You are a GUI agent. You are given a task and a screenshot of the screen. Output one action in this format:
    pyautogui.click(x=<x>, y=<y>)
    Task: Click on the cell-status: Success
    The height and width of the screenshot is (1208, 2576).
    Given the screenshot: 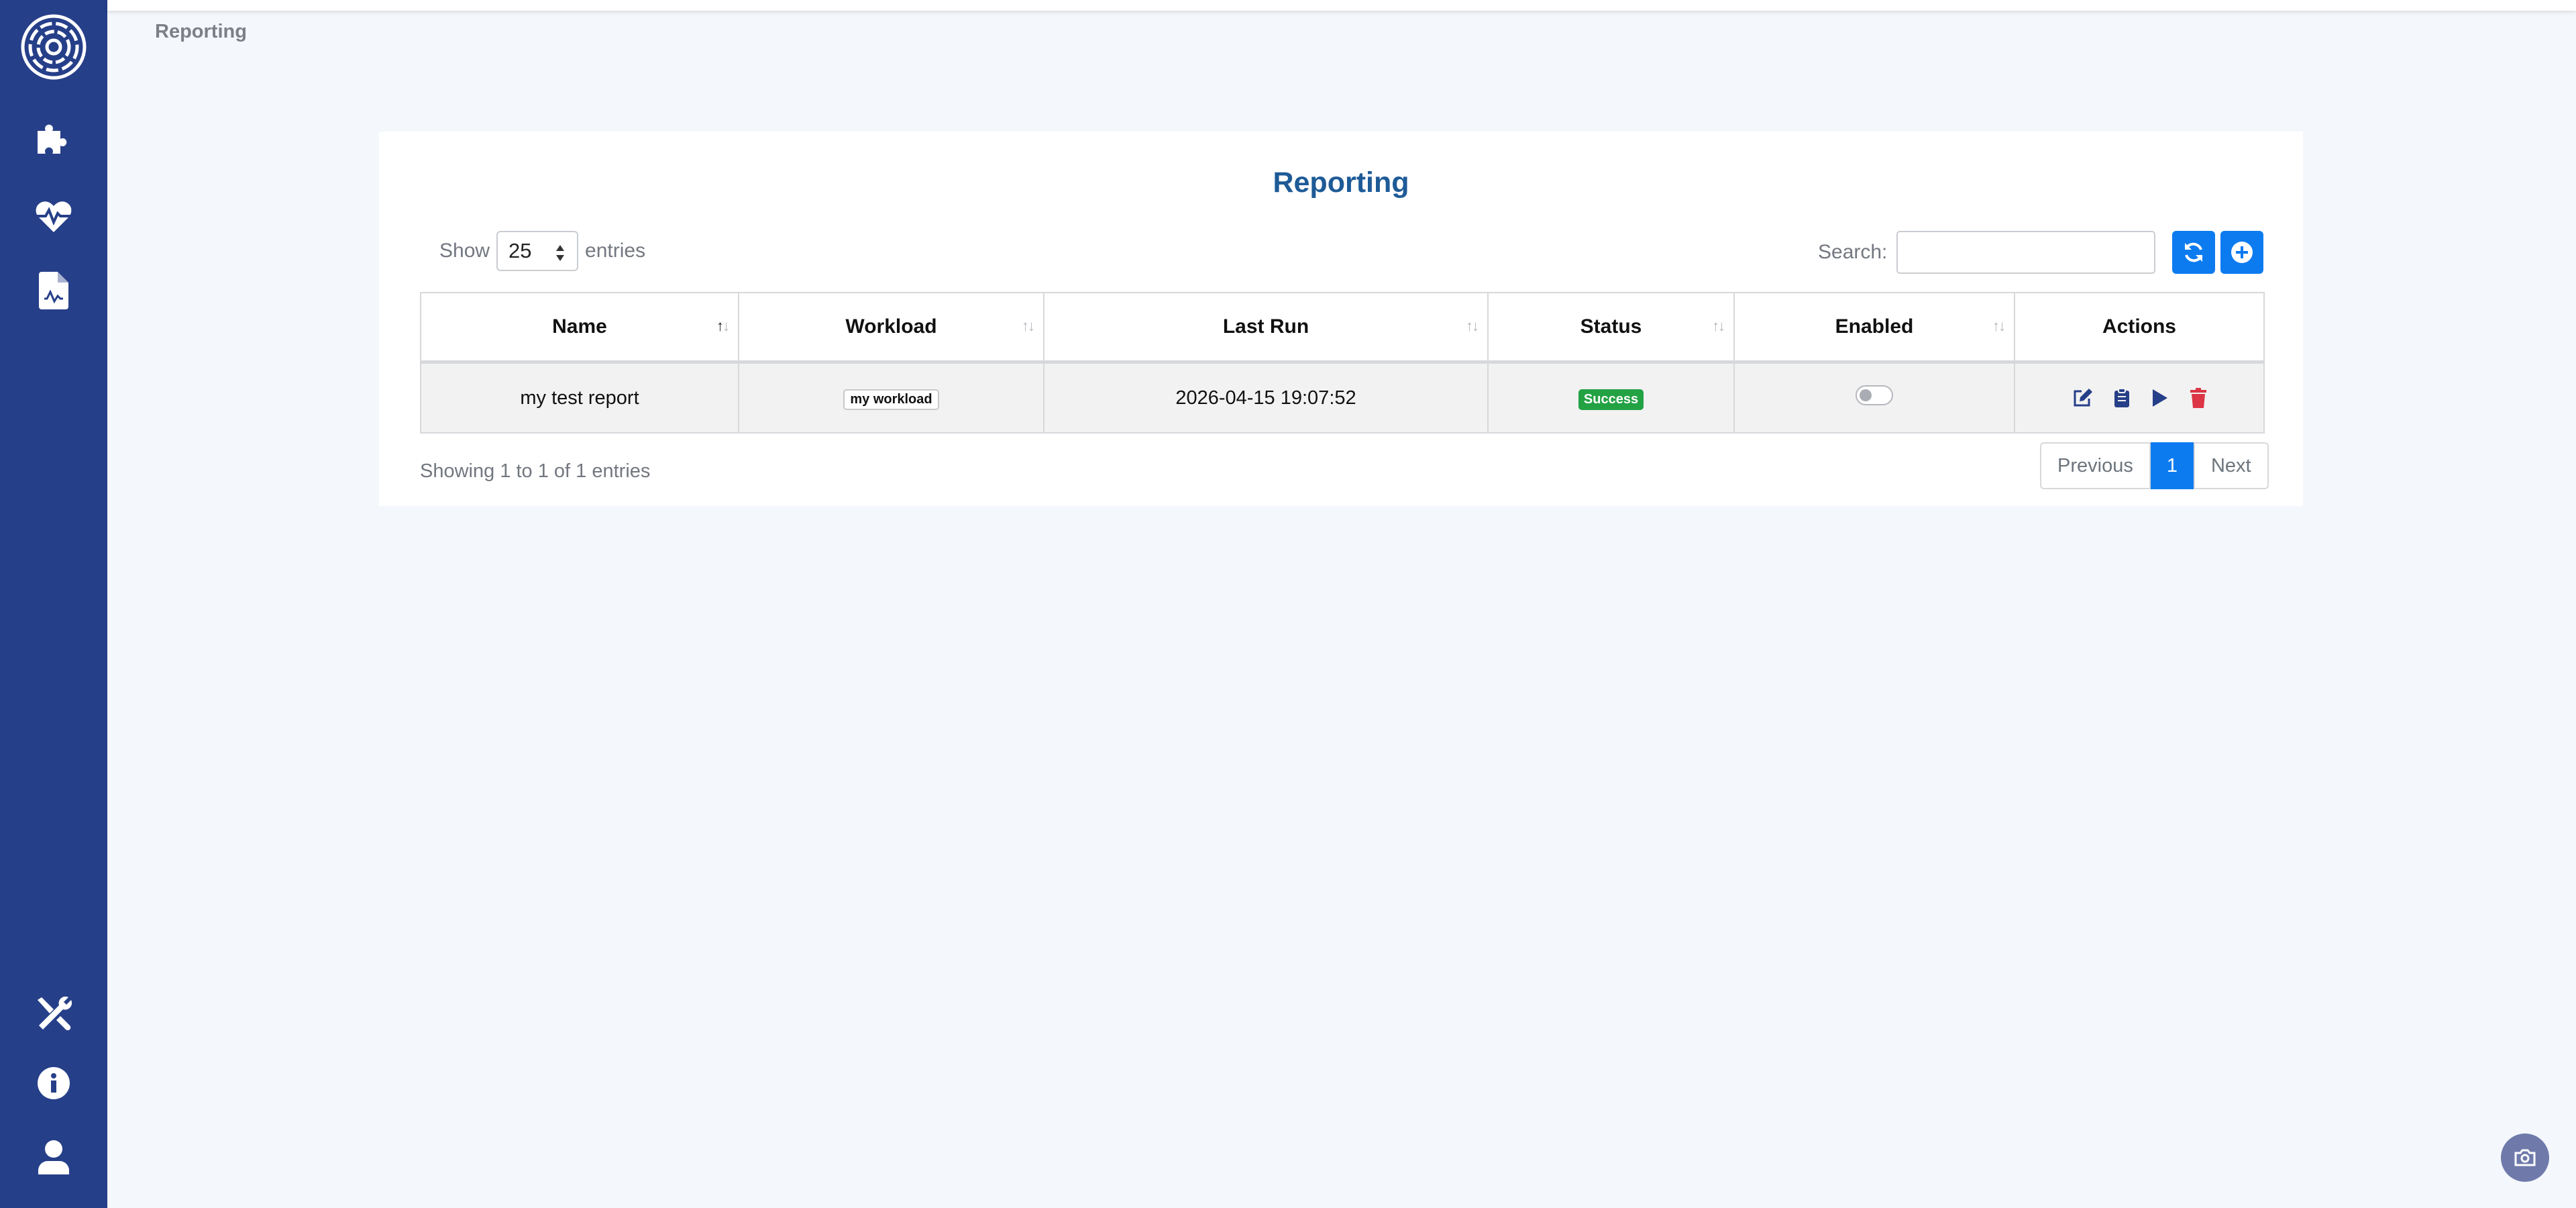 What is the action you would take?
    pyautogui.click(x=1611, y=398)
    